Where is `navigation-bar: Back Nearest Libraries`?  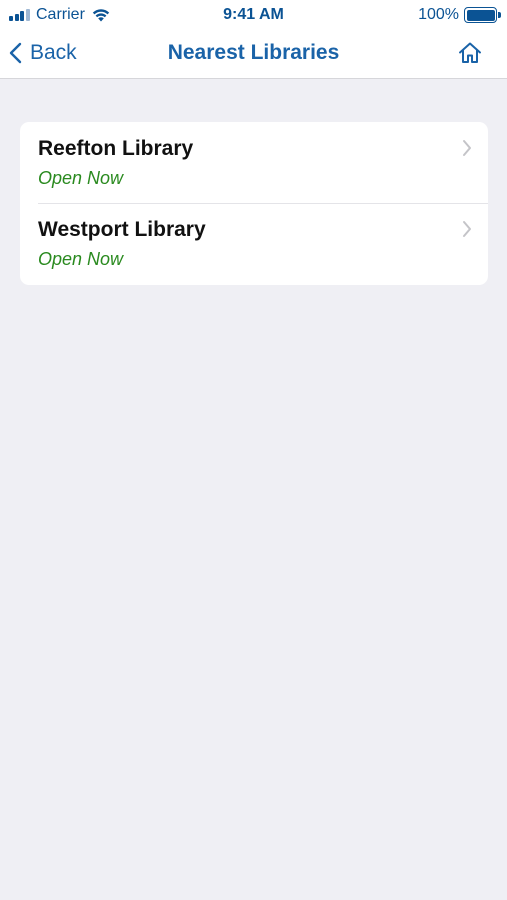 navigation-bar: Back Nearest Libraries is located at coordinates (253, 54).